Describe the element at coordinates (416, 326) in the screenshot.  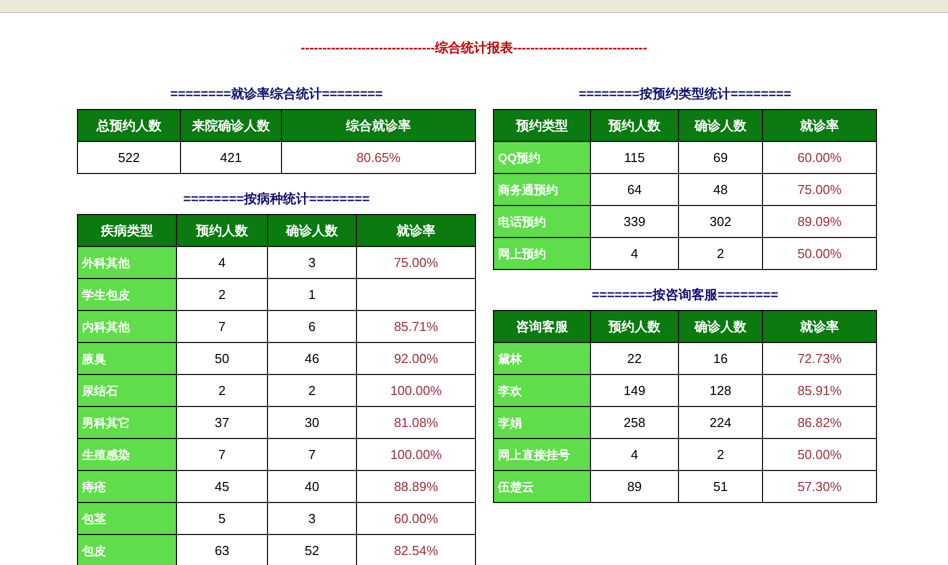
I see `table-cell: 85.71%` at that location.